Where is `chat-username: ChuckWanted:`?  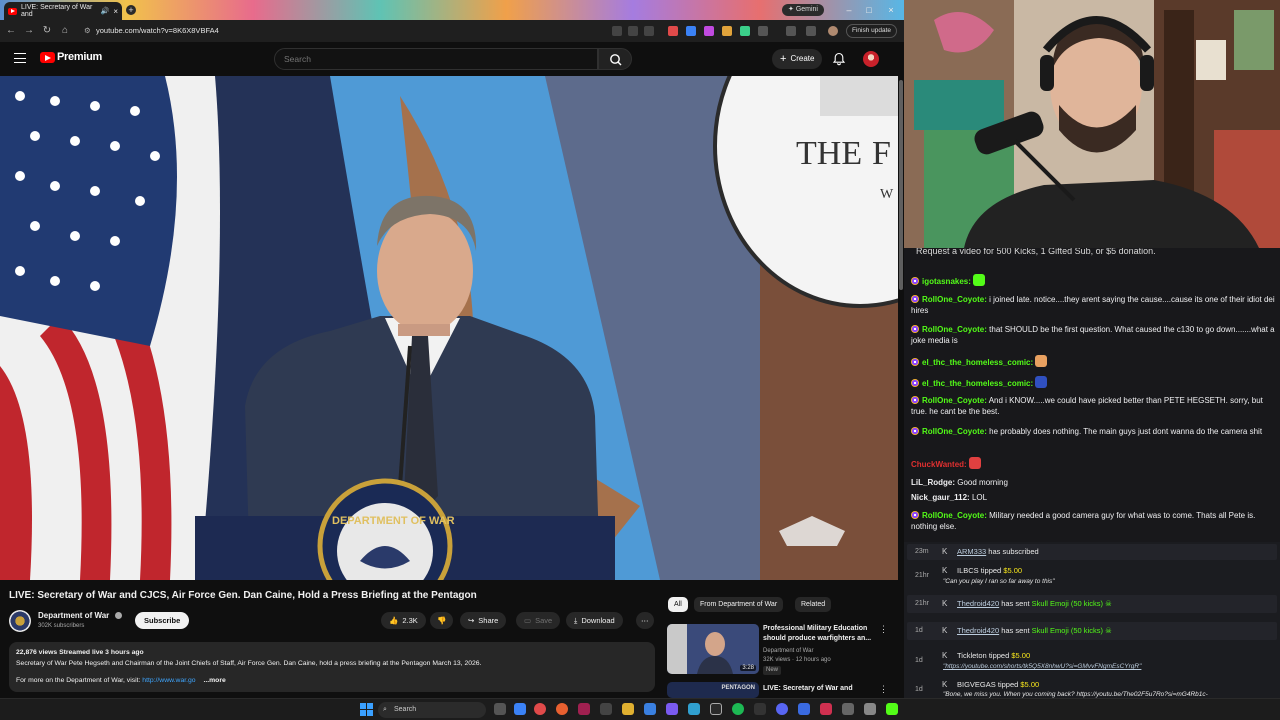 chat-username: ChuckWanted: is located at coordinates (939, 464).